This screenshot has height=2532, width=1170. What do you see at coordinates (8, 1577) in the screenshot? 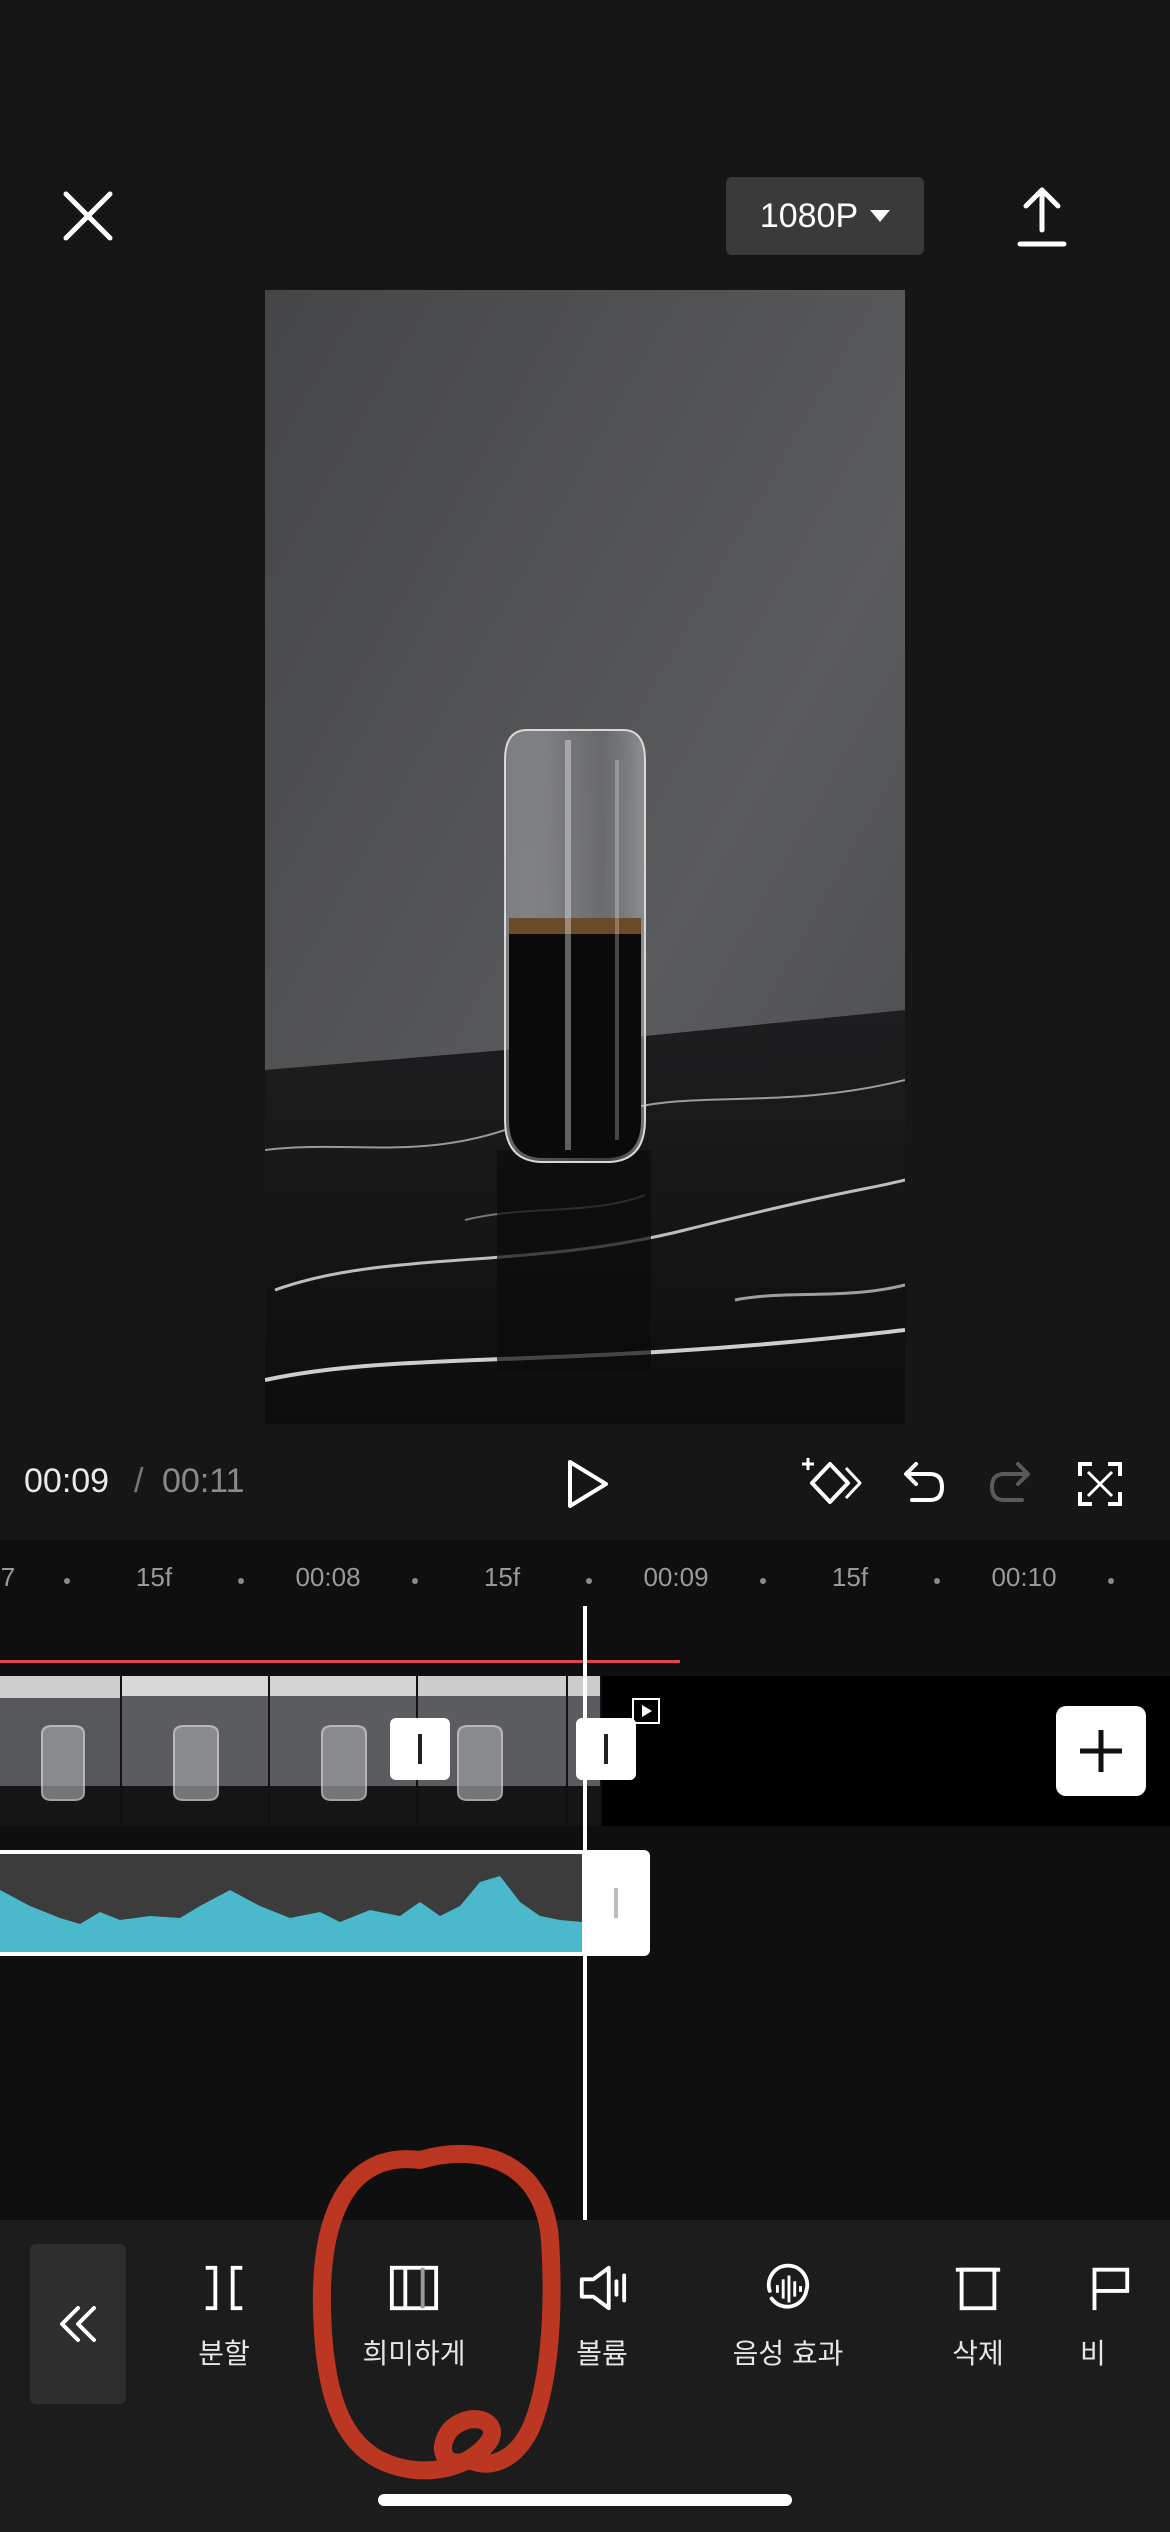
I see `ruler-label: 7` at bounding box center [8, 1577].